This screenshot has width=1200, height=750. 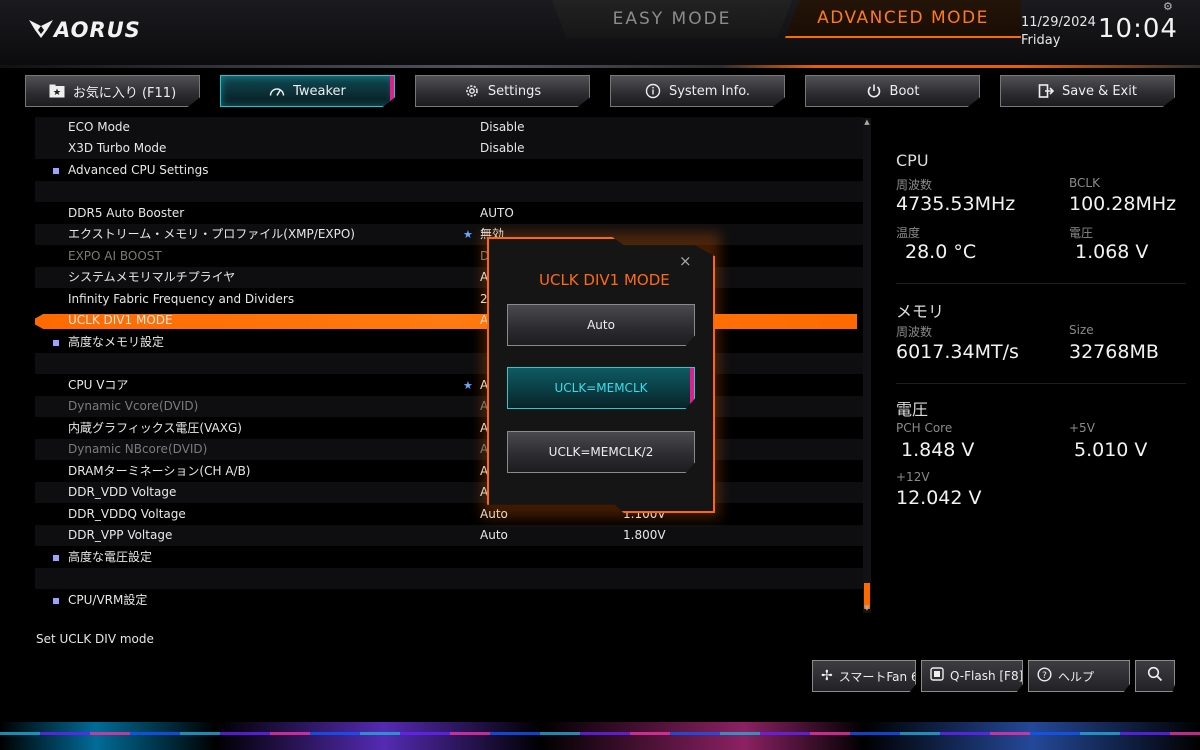 I want to click on memory-section-title: メモリ, so click(x=920, y=311).